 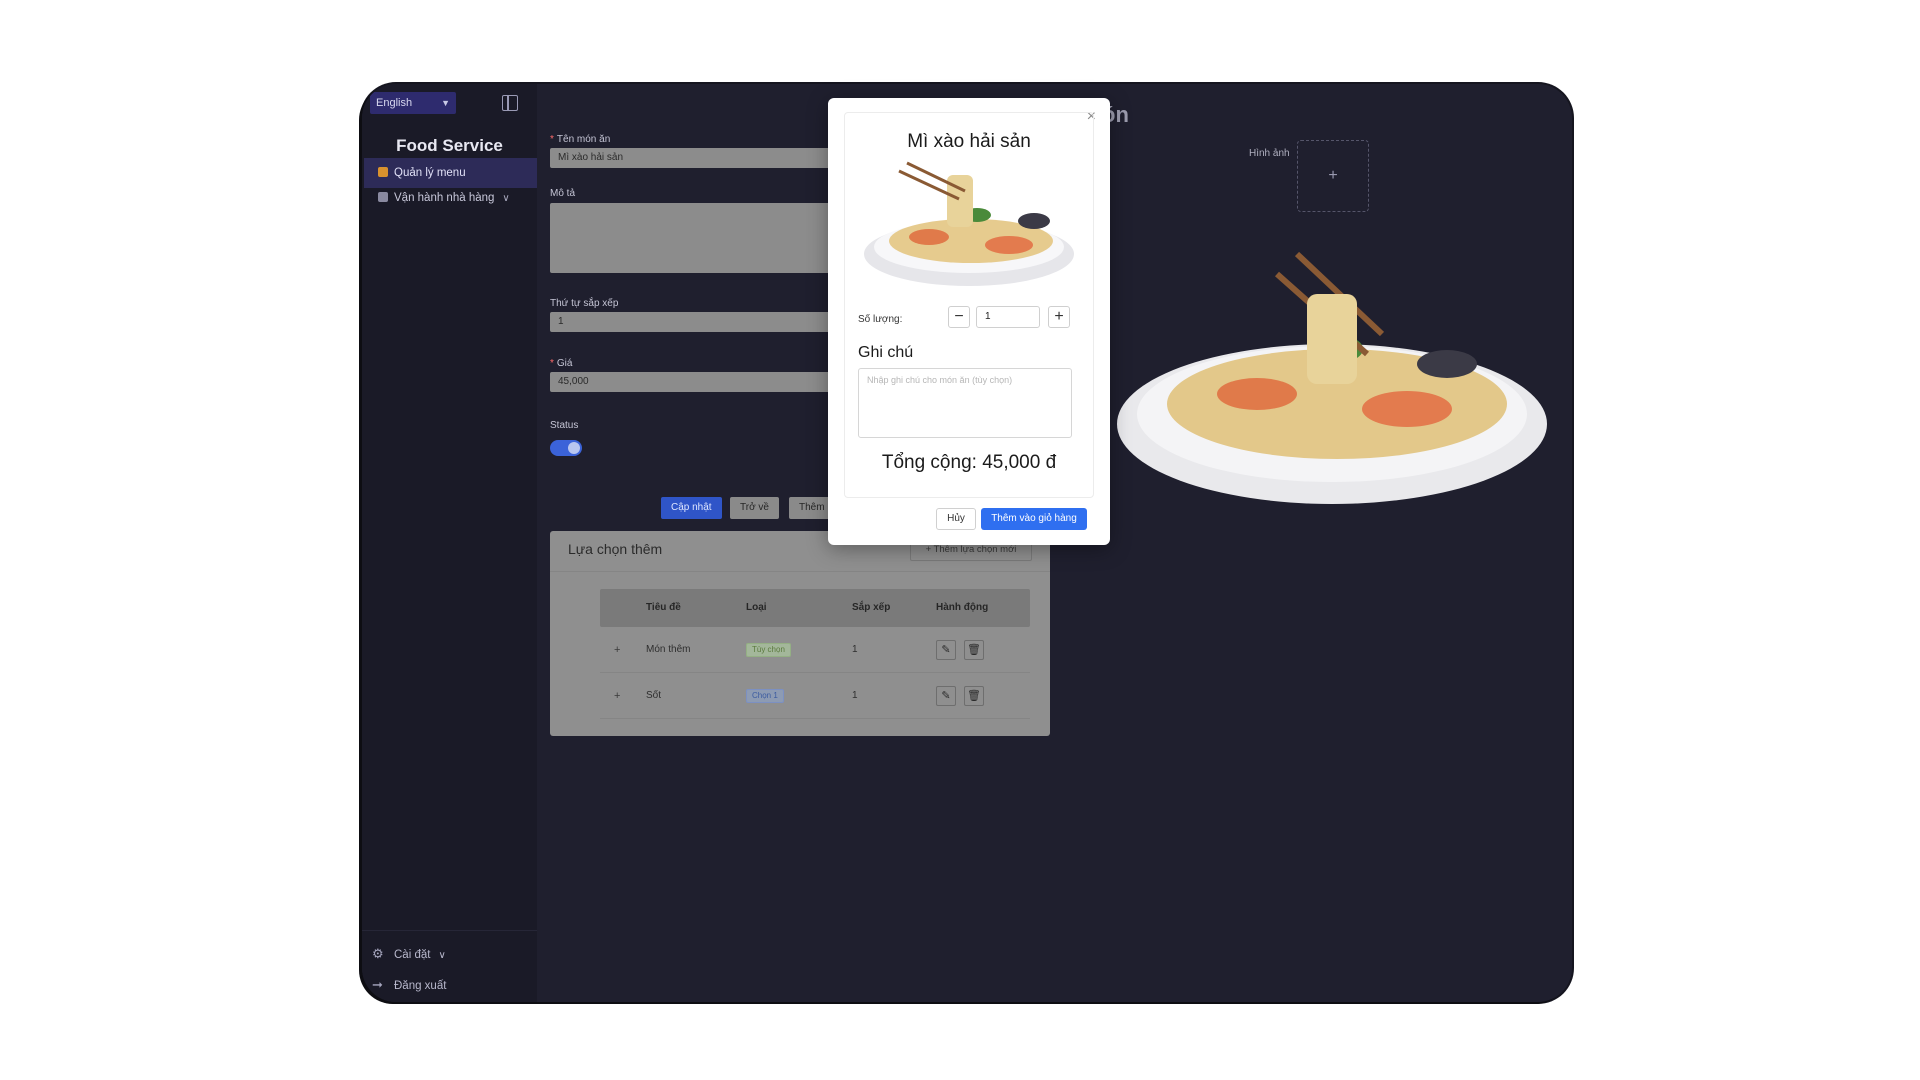 What do you see at coordinates (800, 571) in the screenshot?
I see `card-divider` at bounding box center [800, 571].